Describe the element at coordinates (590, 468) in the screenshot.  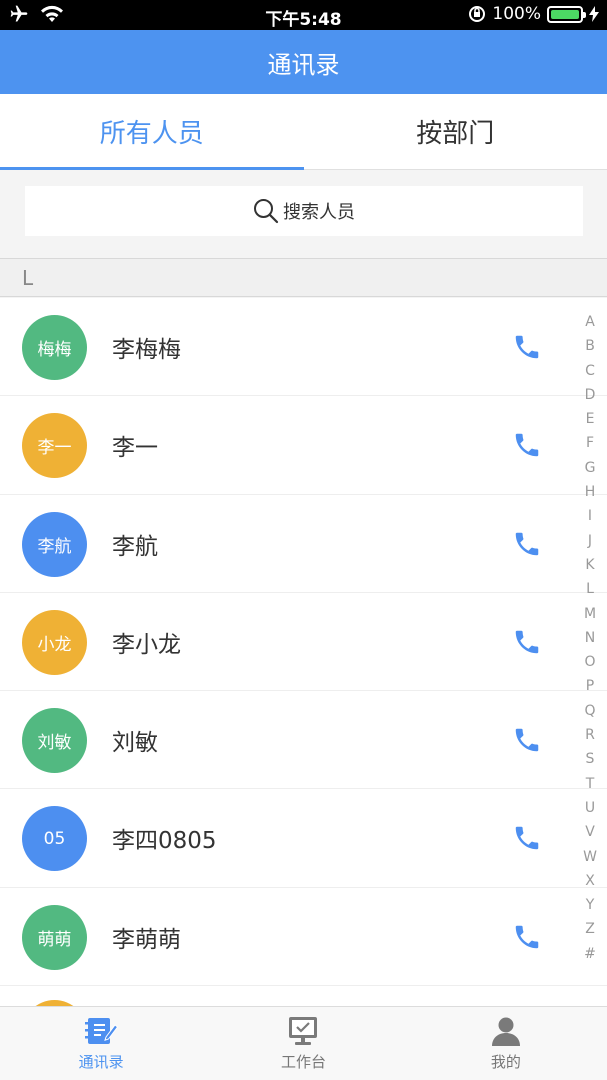
I see `index-letter: G` at that location.